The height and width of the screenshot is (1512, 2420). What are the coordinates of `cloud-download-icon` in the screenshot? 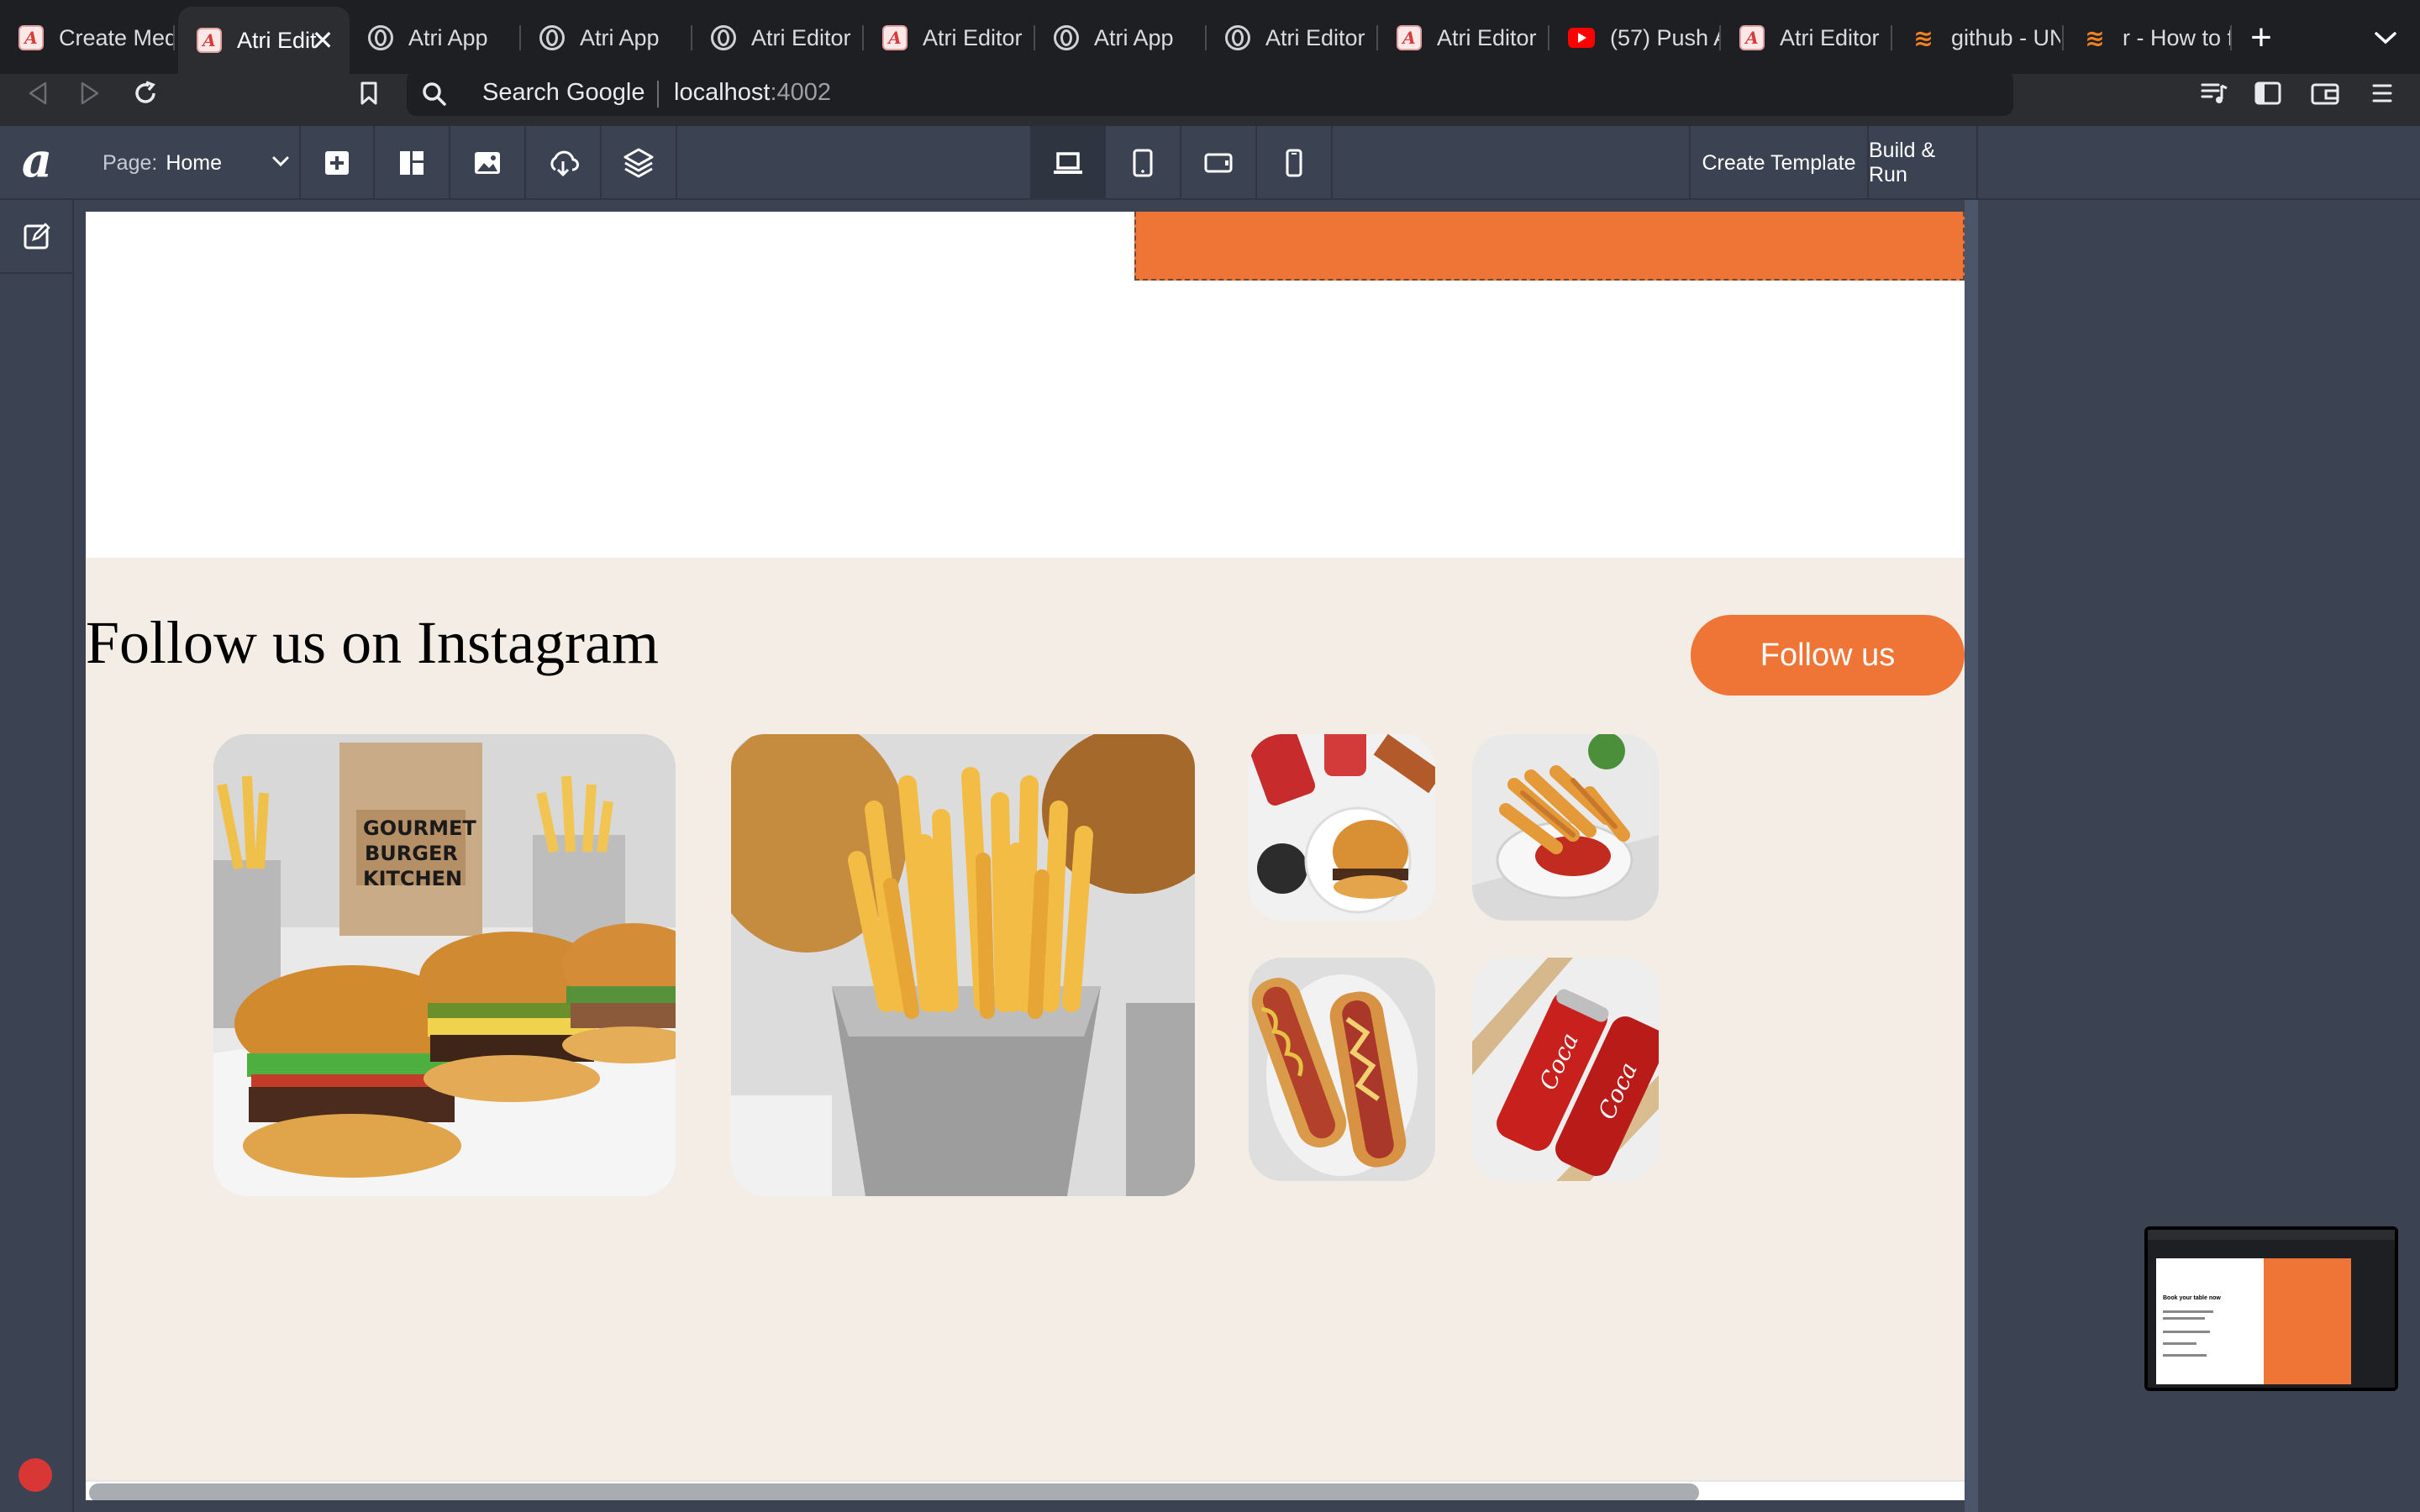 It's located at (564, 163).